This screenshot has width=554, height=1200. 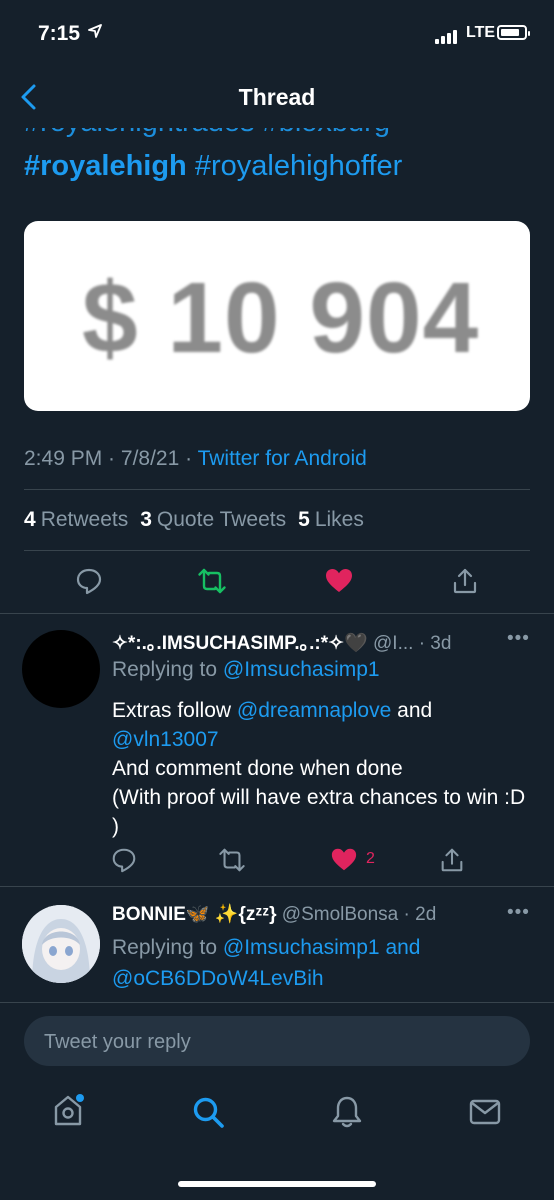 What do you see at coordinates (340, 914) in the screenshot?
I see `reply-author-handle: @SmolBonsa` at bounding box center [340, 914].